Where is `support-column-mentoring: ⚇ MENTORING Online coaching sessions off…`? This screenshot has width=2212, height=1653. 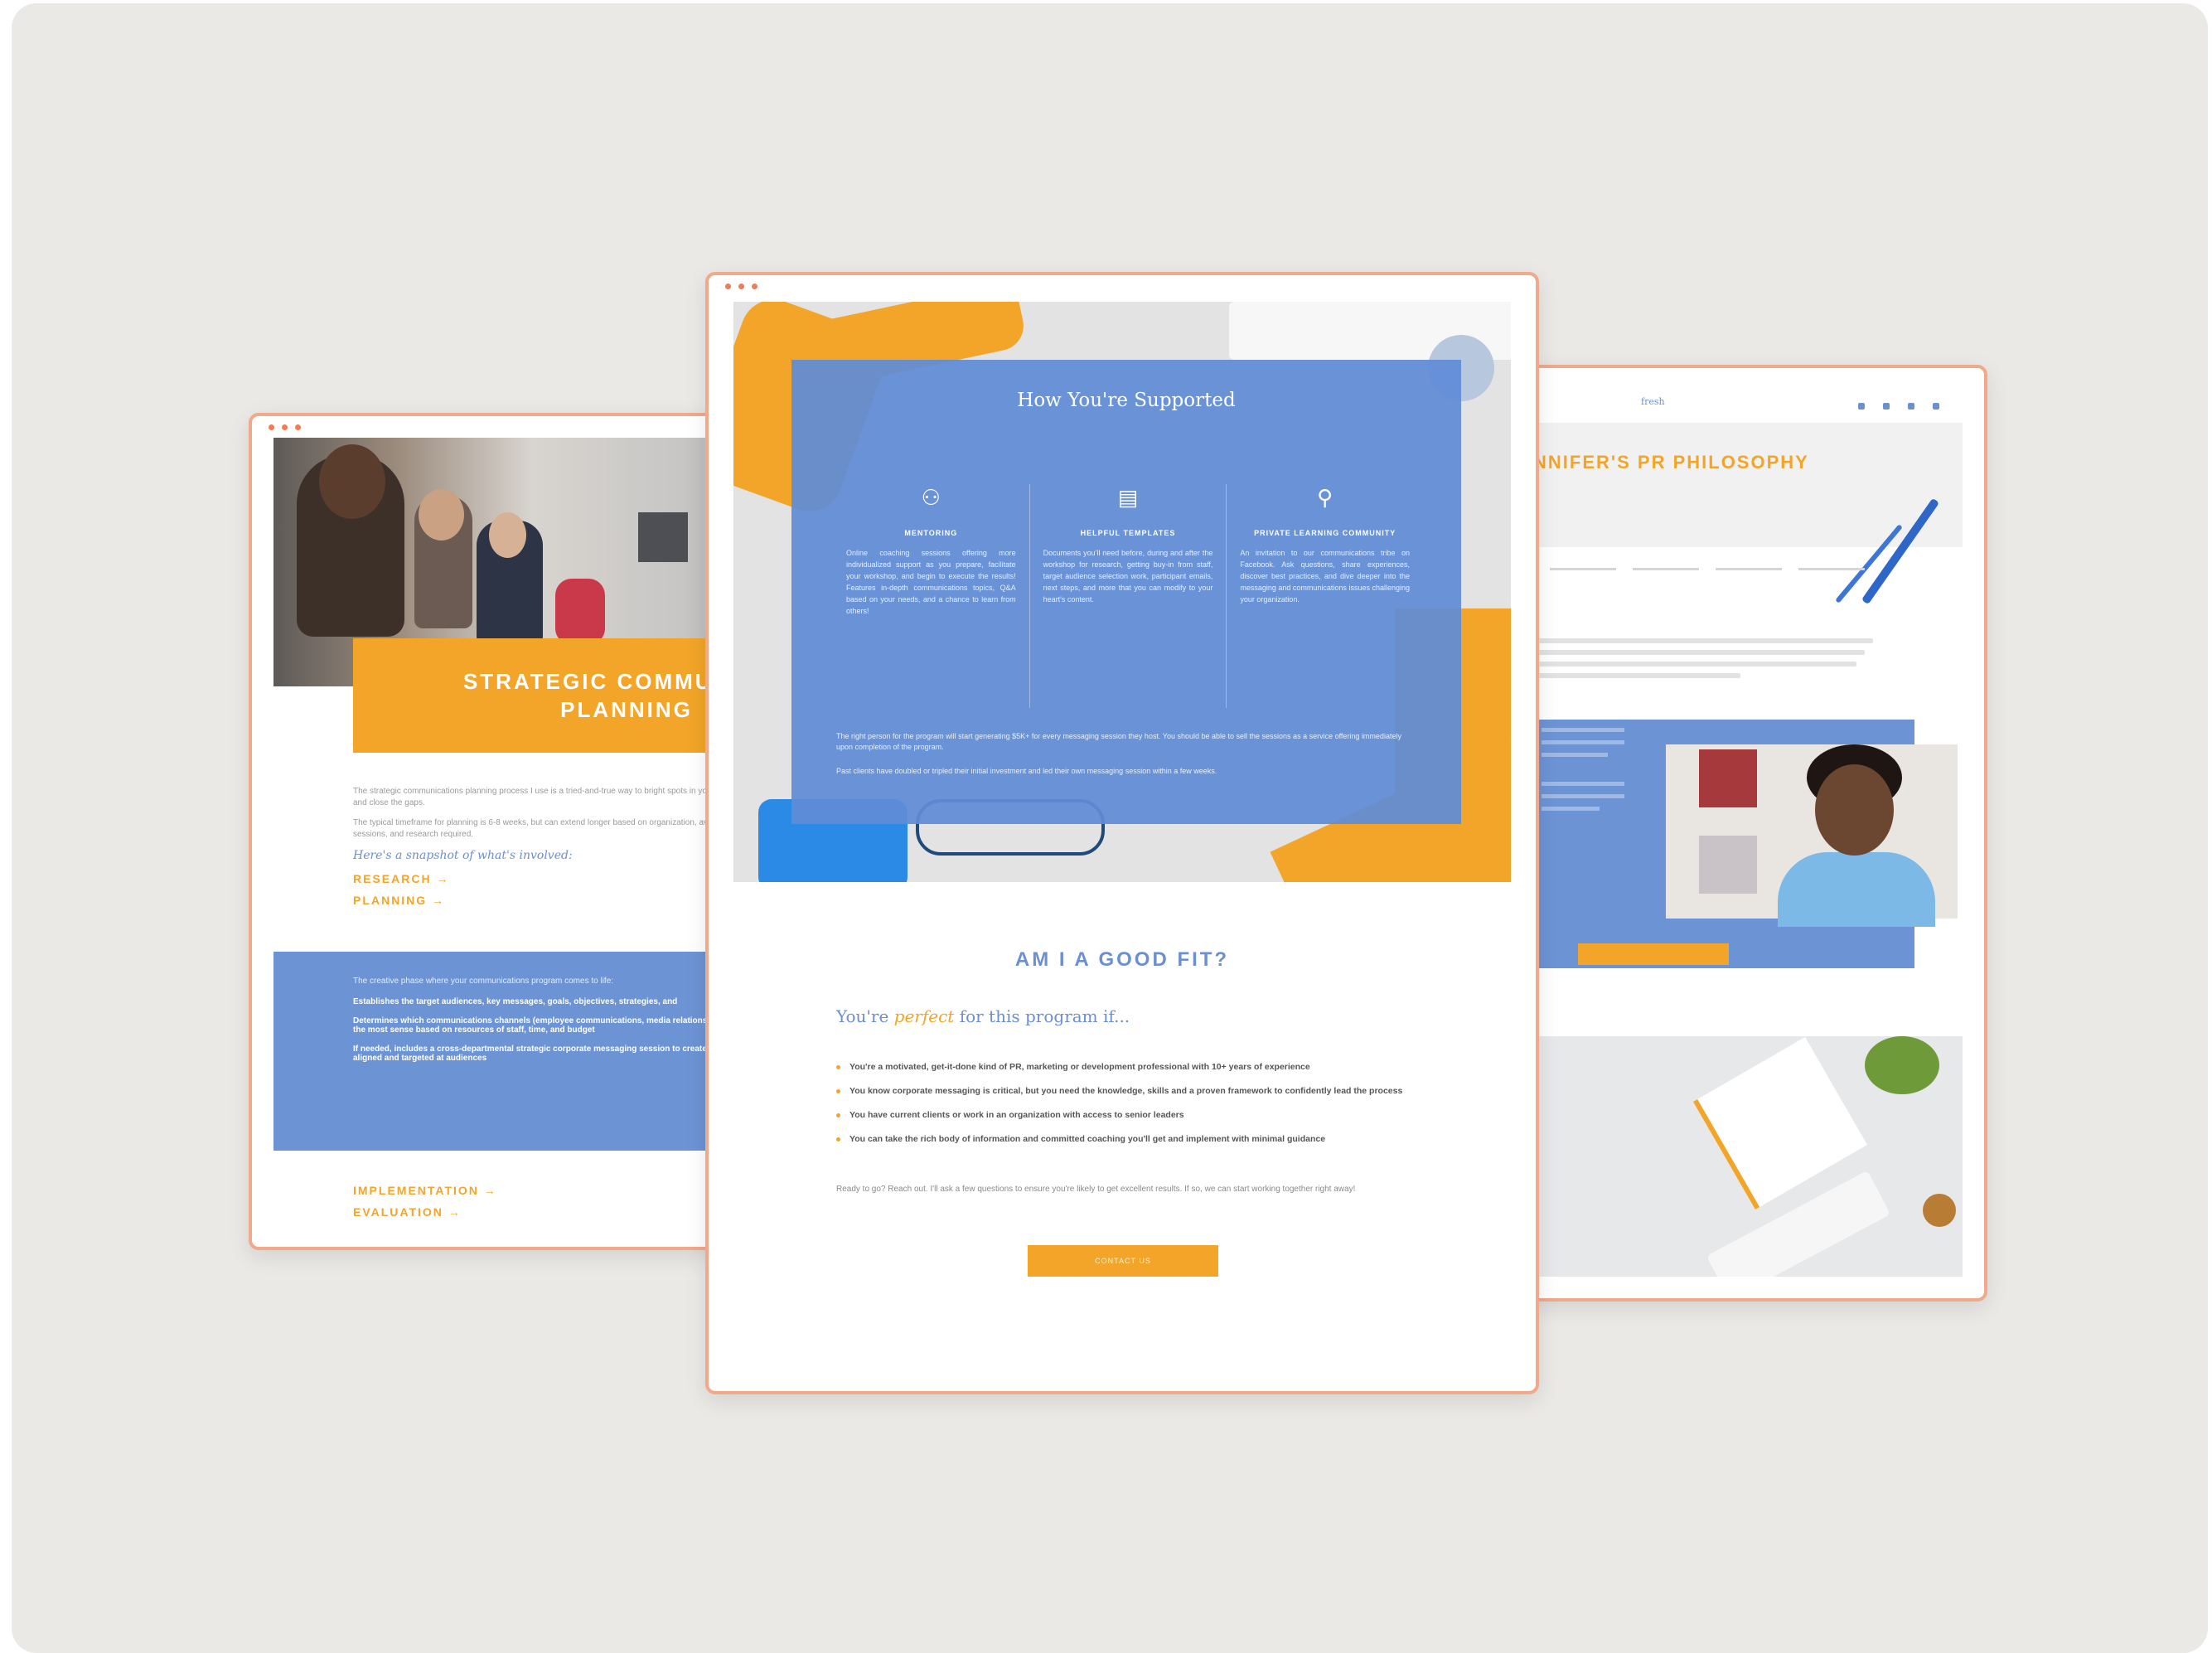
support-column-mentoring: ⚇ MENTORING Online coaching sessions off… is located at coordinates (931, 596).